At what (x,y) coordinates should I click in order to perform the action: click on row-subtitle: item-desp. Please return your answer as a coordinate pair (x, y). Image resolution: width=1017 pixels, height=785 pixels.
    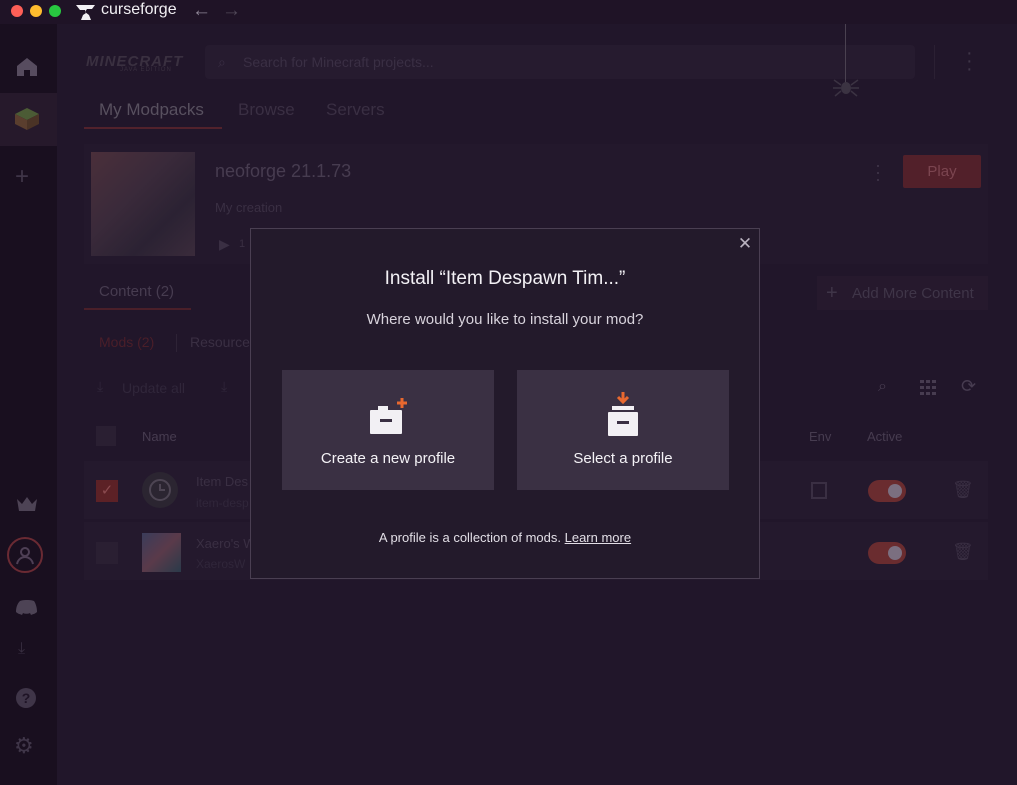
    Looking at the image, I should click on (222, 503).